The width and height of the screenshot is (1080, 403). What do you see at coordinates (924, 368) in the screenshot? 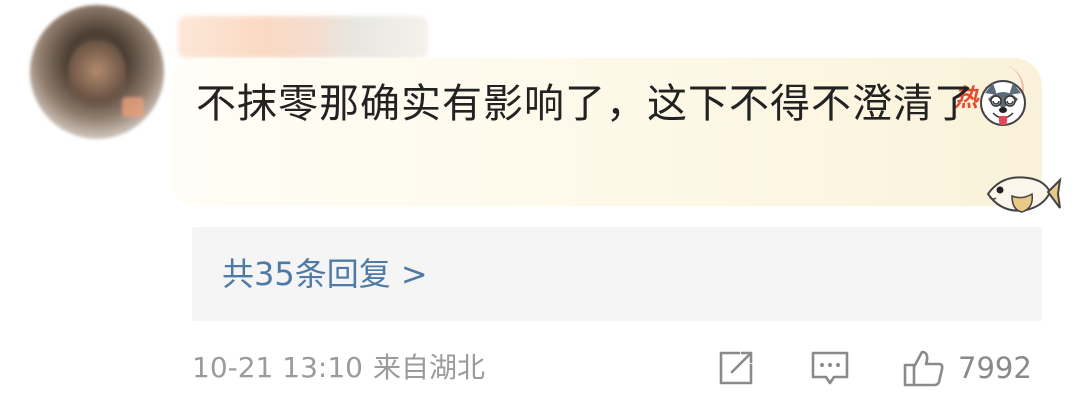
I see `thumbs-up-icon` at bounding box center [924, 368].